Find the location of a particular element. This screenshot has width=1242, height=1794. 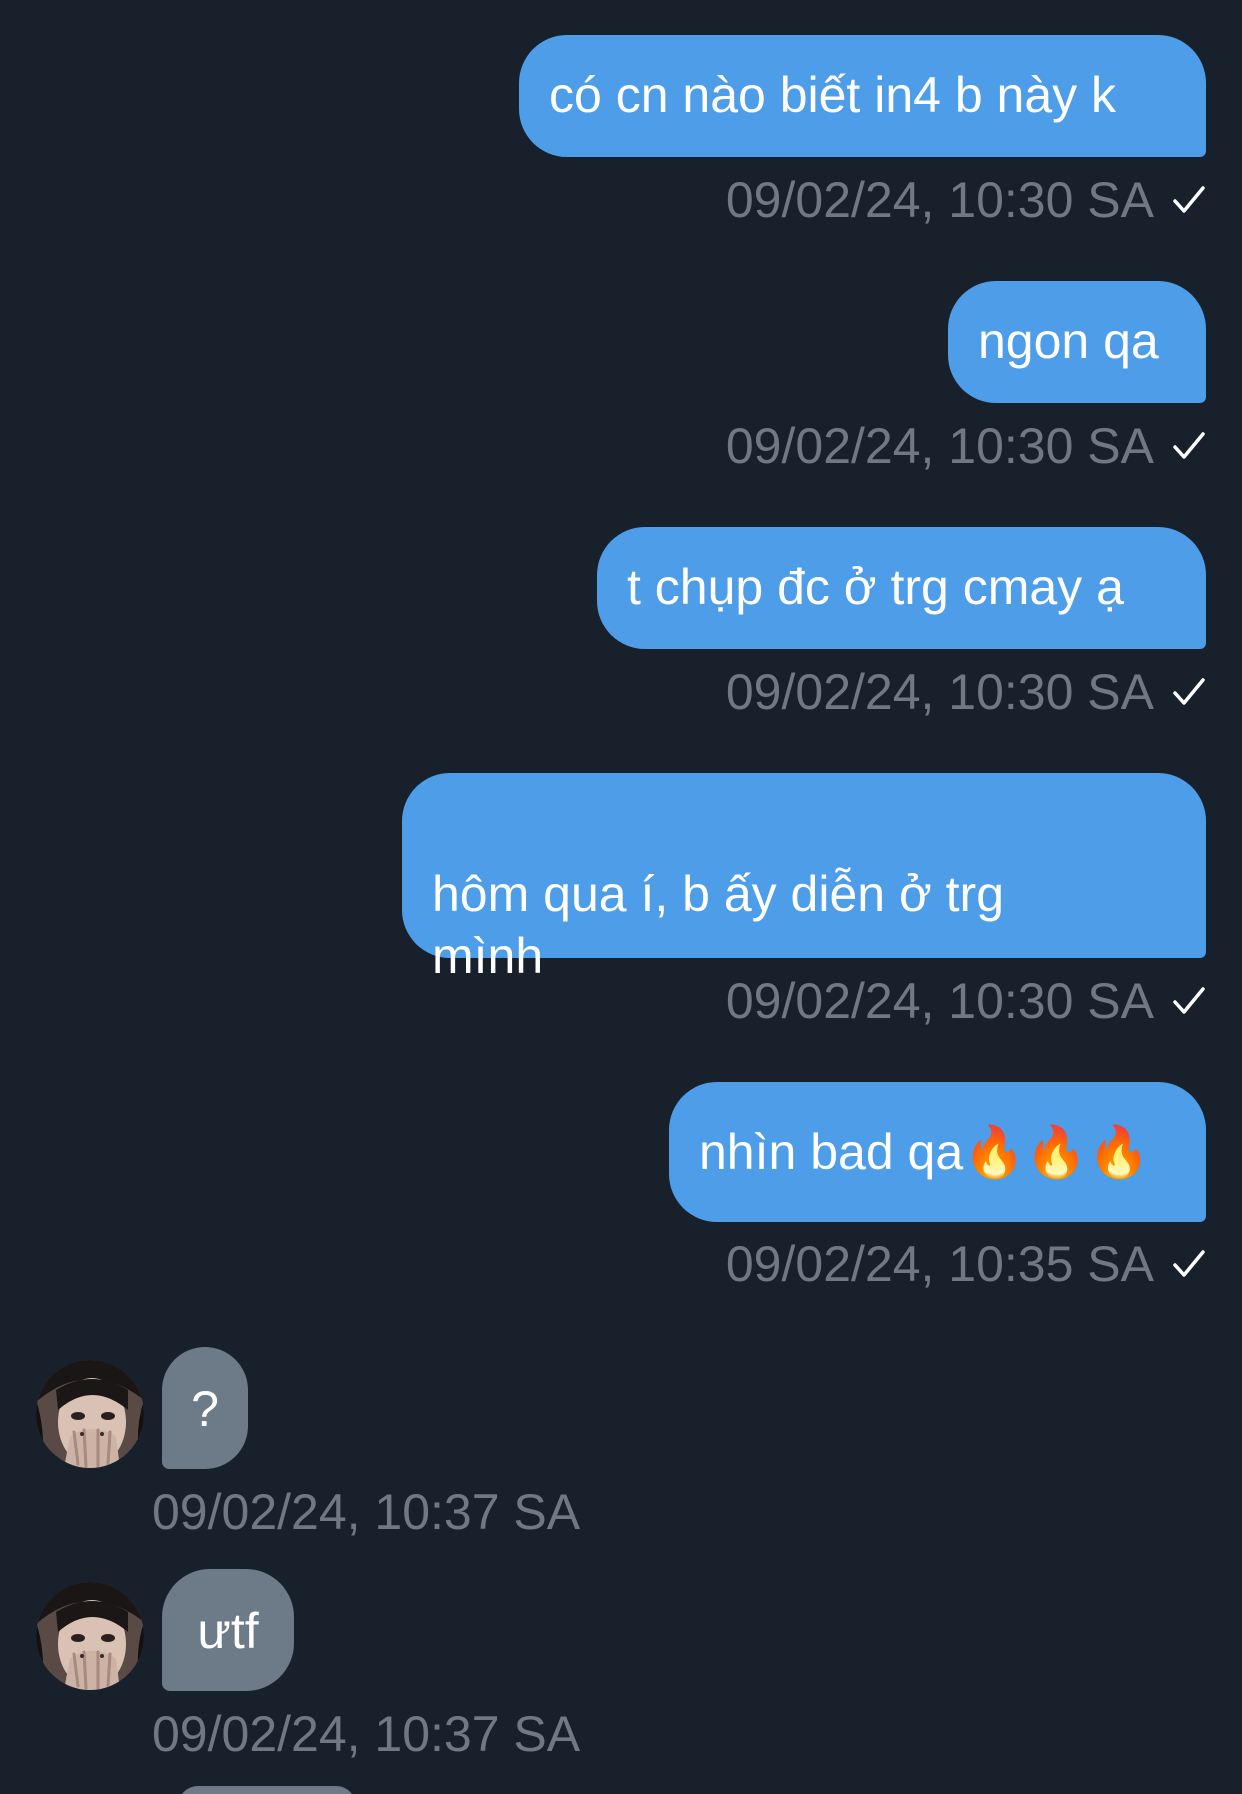

message-text: hôm qua í, b ấy diễn ở trg mình is located at coordinates (718, 925).